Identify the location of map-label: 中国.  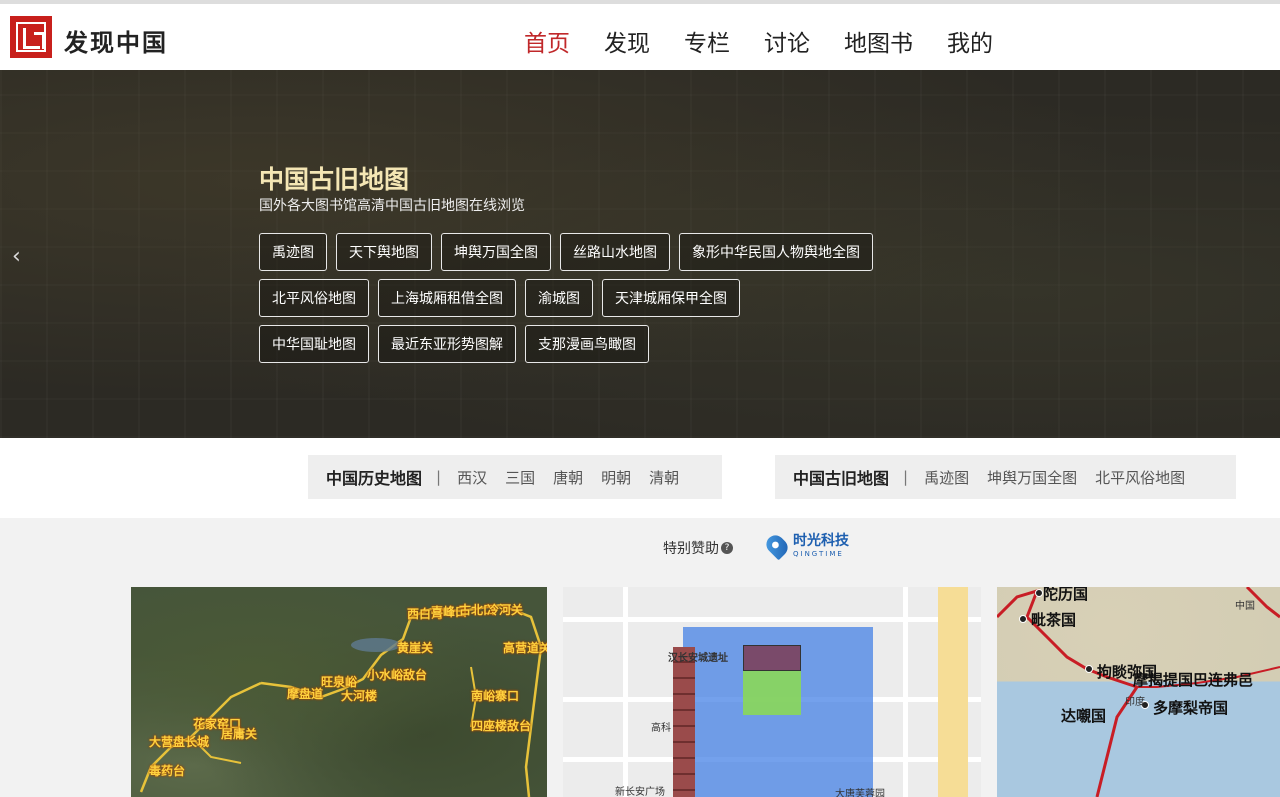
(1245, 606).